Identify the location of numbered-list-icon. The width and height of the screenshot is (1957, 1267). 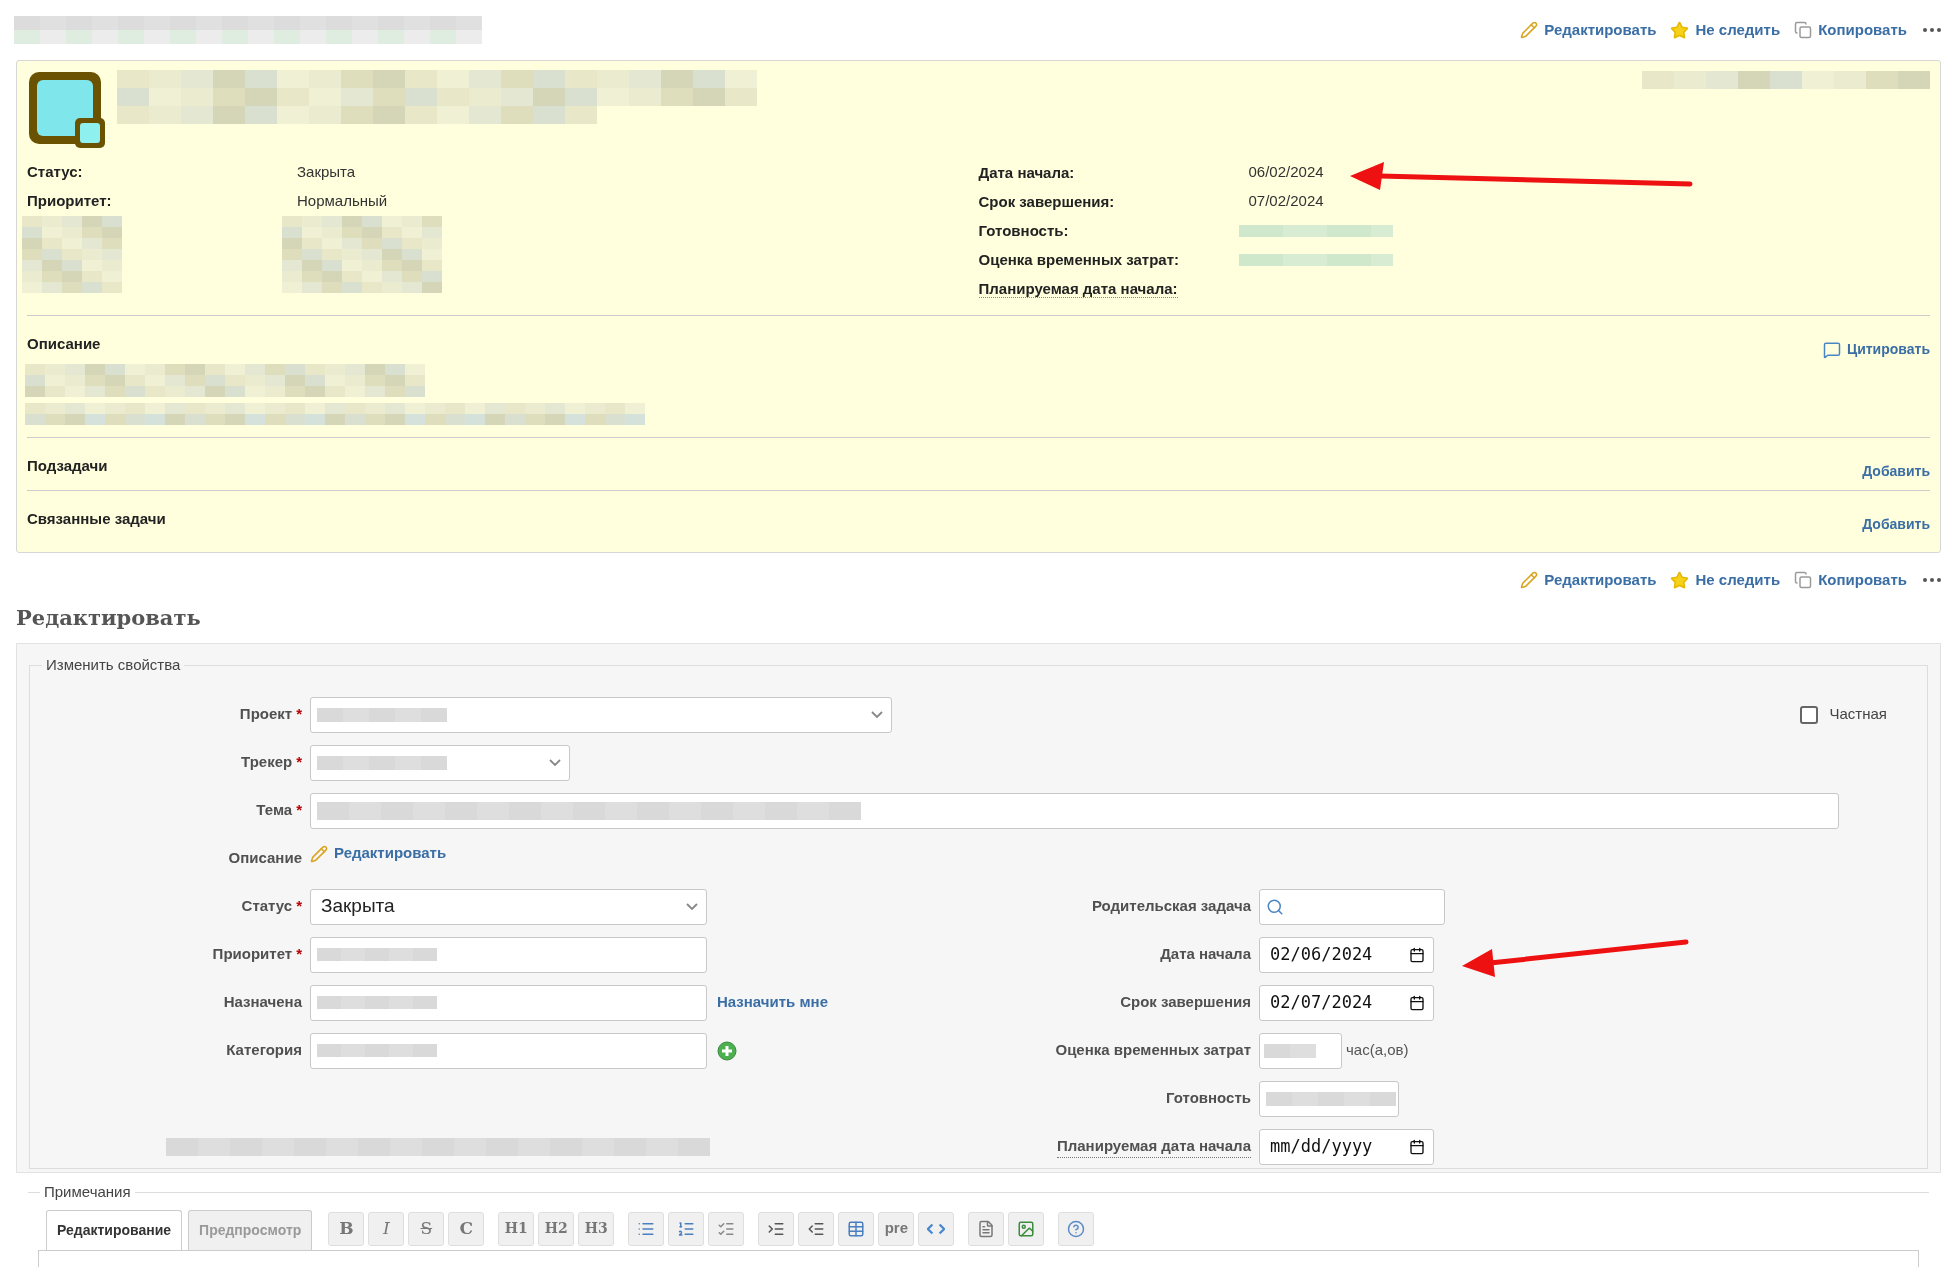
(686, 1228).